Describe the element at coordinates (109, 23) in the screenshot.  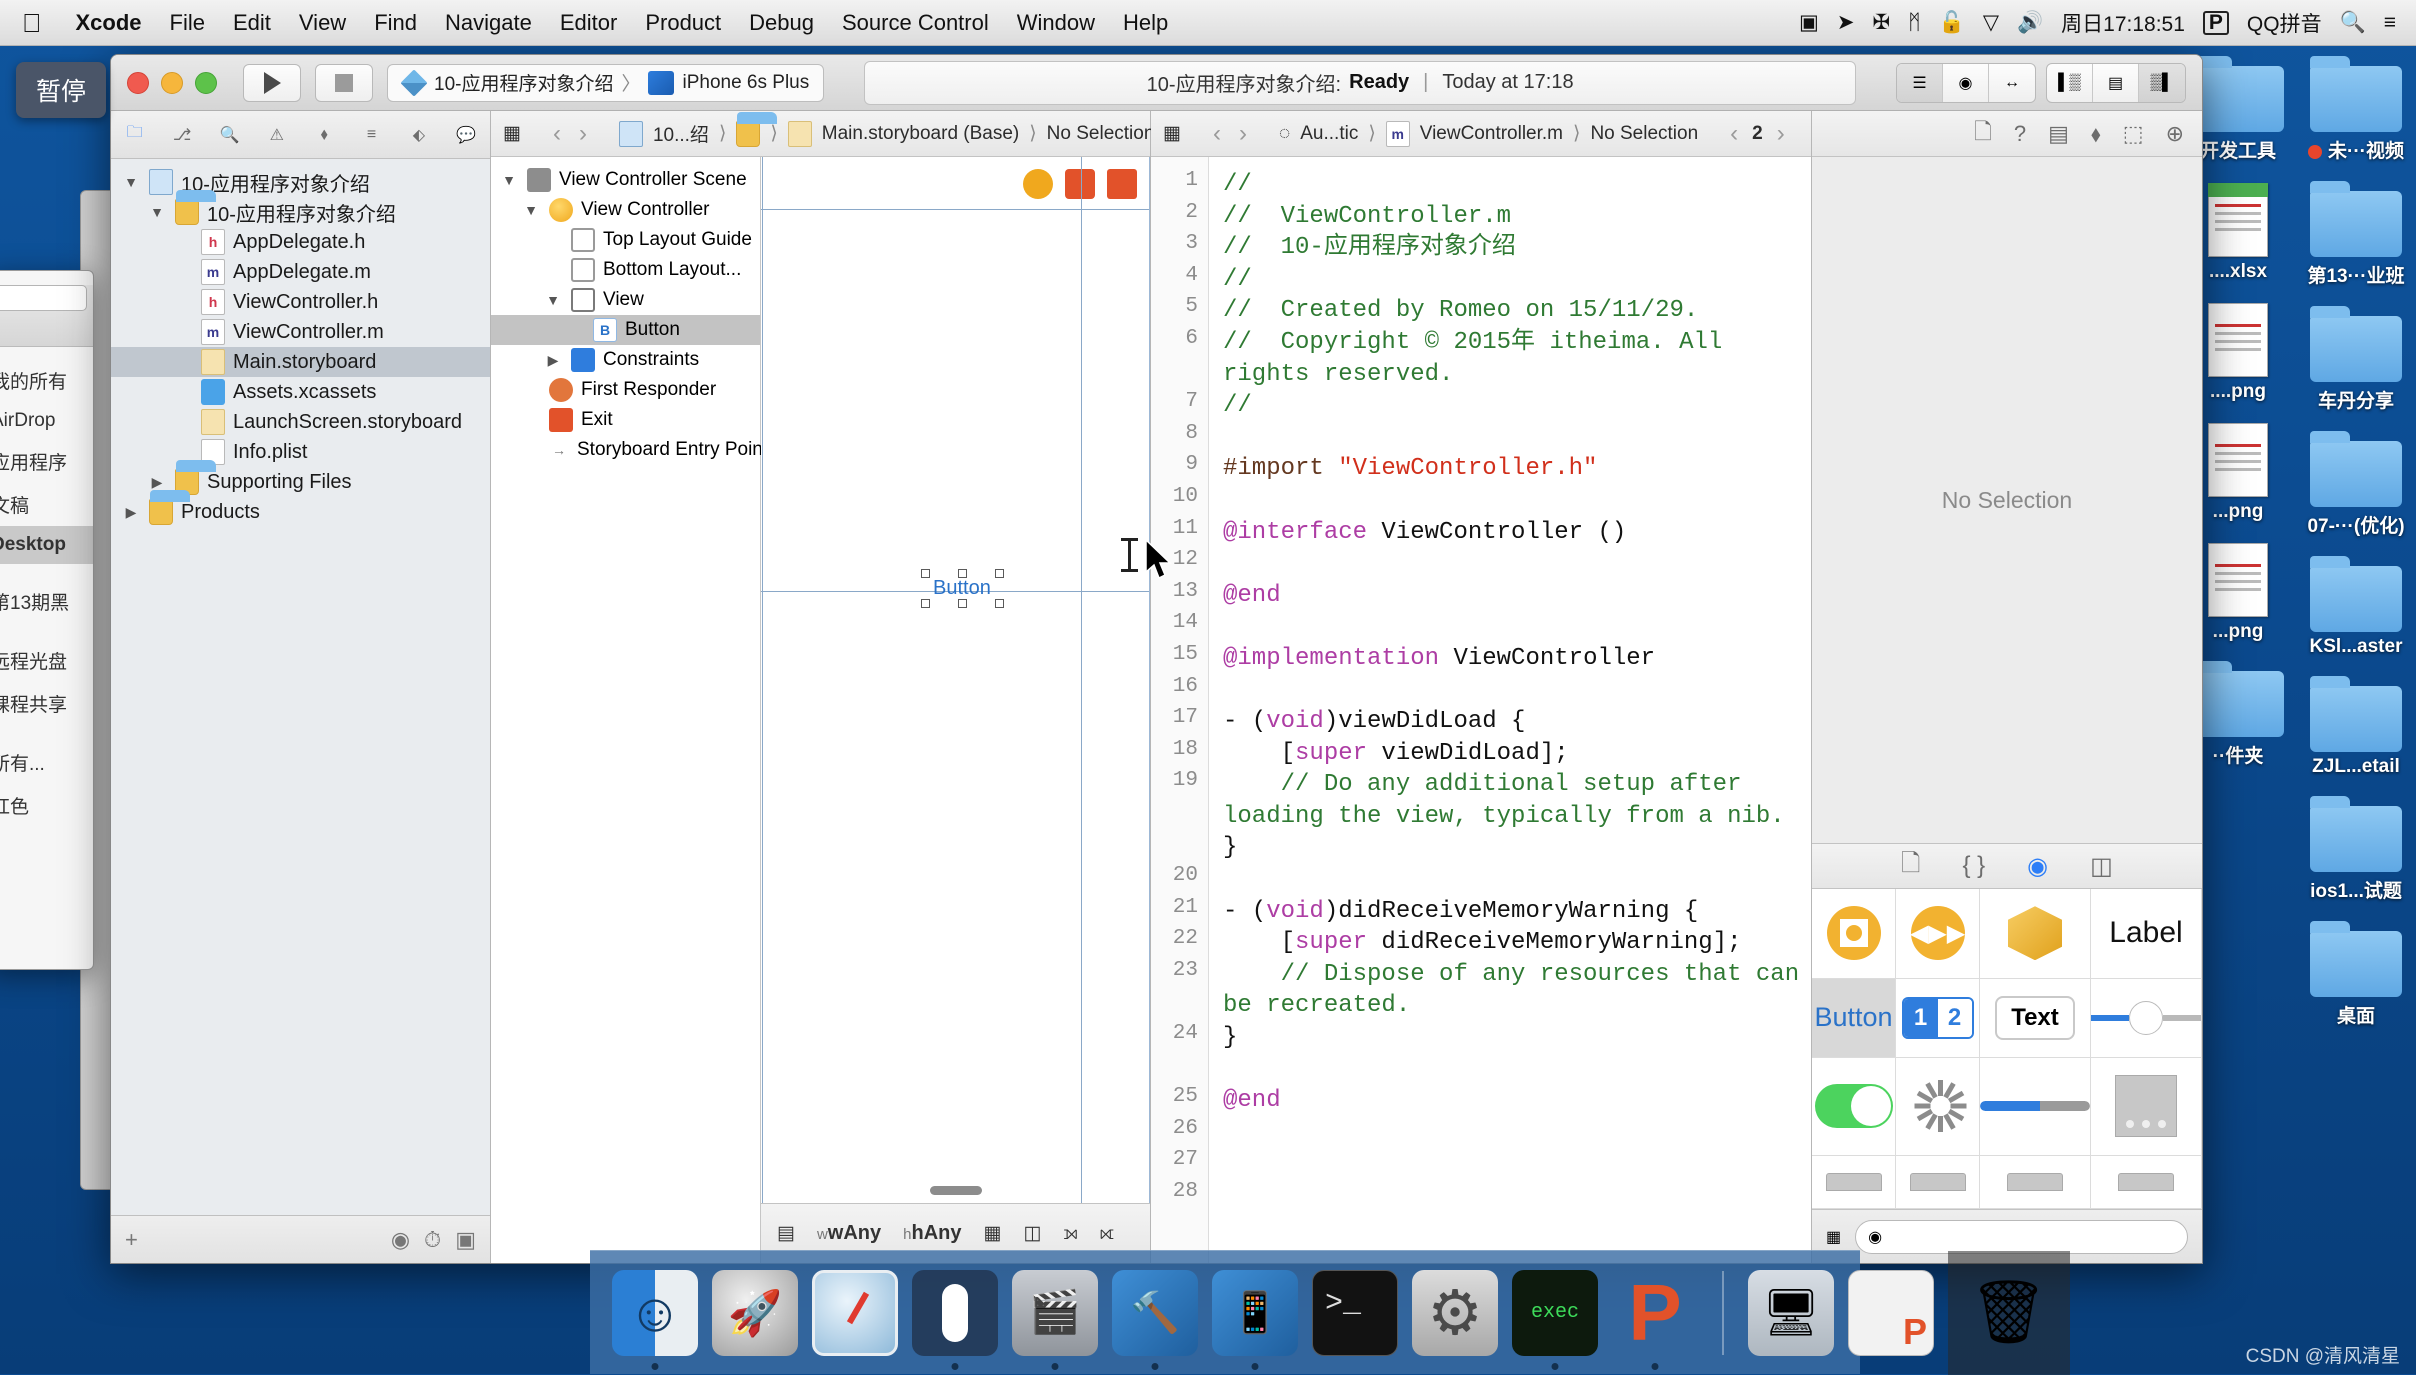
I see `menu-item-xcode: Xcode` at that location.